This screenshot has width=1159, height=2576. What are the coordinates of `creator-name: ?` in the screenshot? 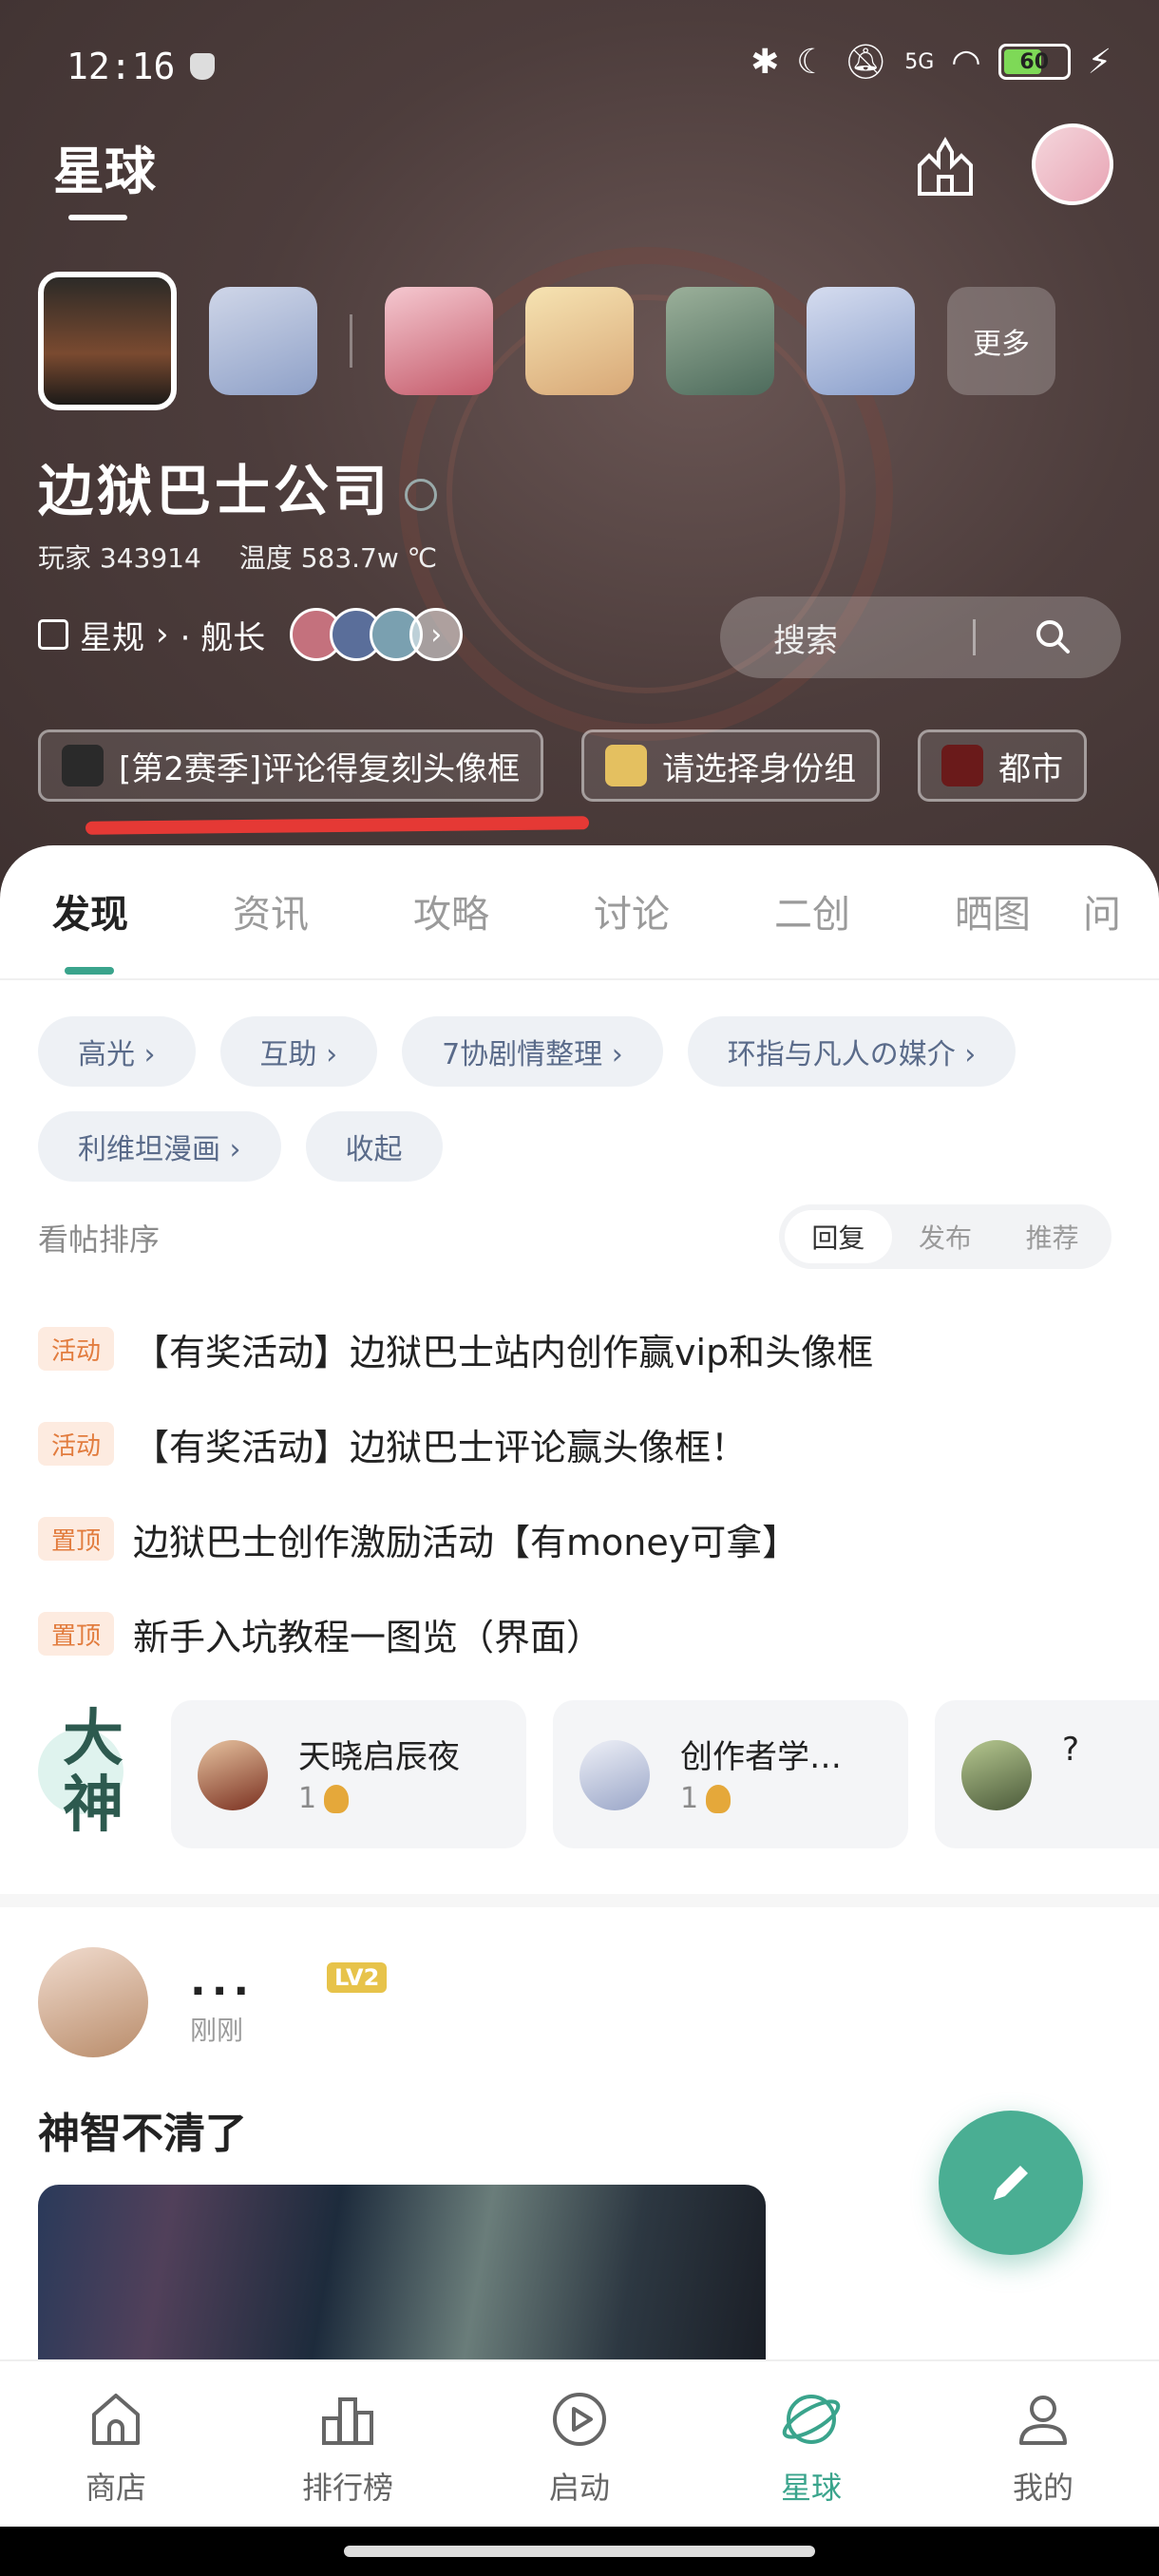 It's located at (1071, 1750).